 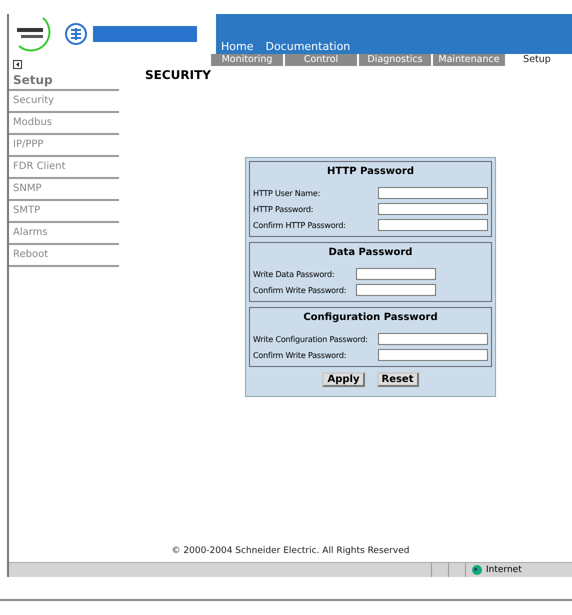 What do you see at coordinates (370, 171) in the screenshot?
I see `section-title: HTTP Password` at bounding box center [370, 171].